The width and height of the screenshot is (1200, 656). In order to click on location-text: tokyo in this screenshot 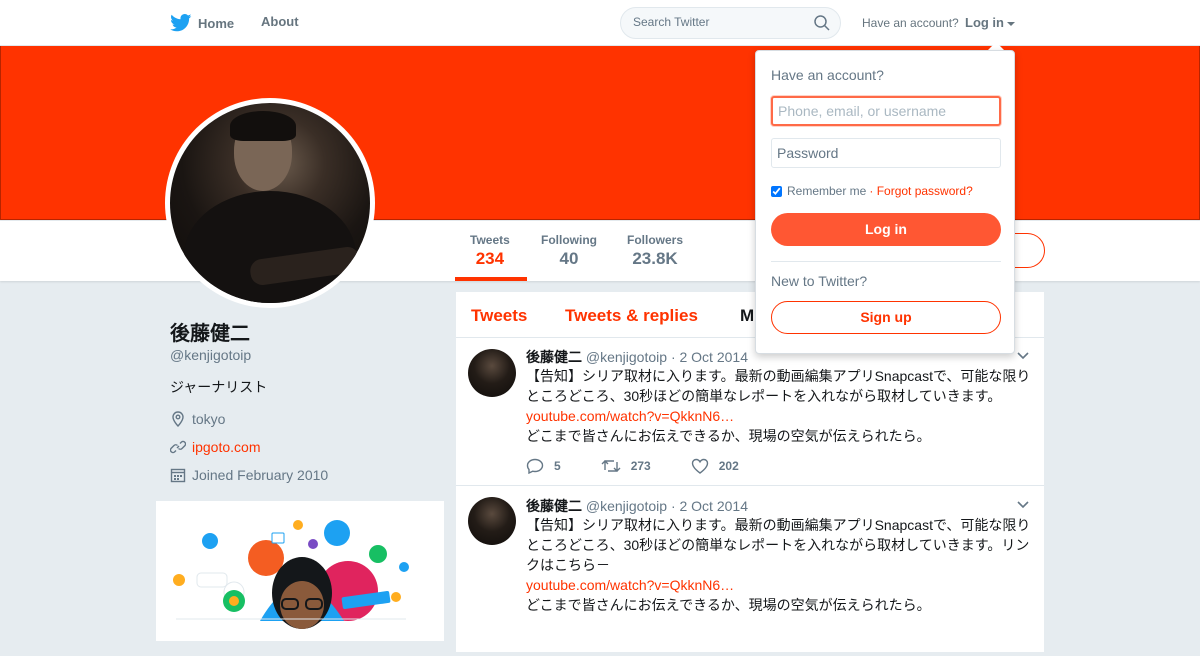, I will do `click(209, 419)`.